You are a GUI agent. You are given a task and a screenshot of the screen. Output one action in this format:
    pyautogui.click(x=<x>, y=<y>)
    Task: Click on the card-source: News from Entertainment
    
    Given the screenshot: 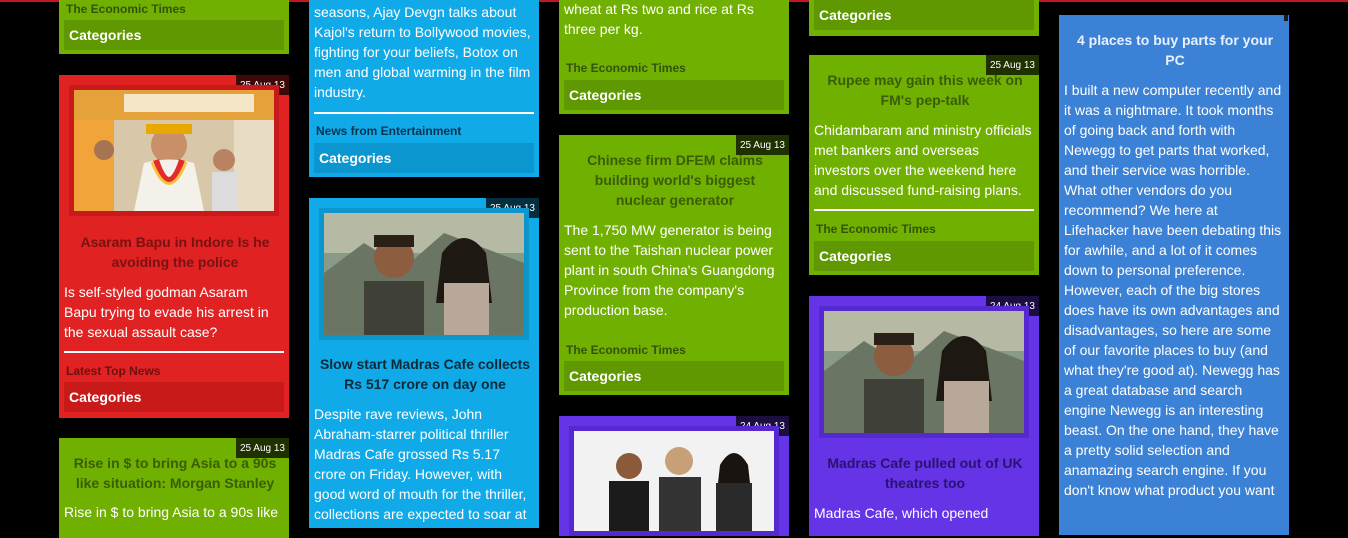 What is the action you would take?
    pyautogui.click(x=389, y=131)
    